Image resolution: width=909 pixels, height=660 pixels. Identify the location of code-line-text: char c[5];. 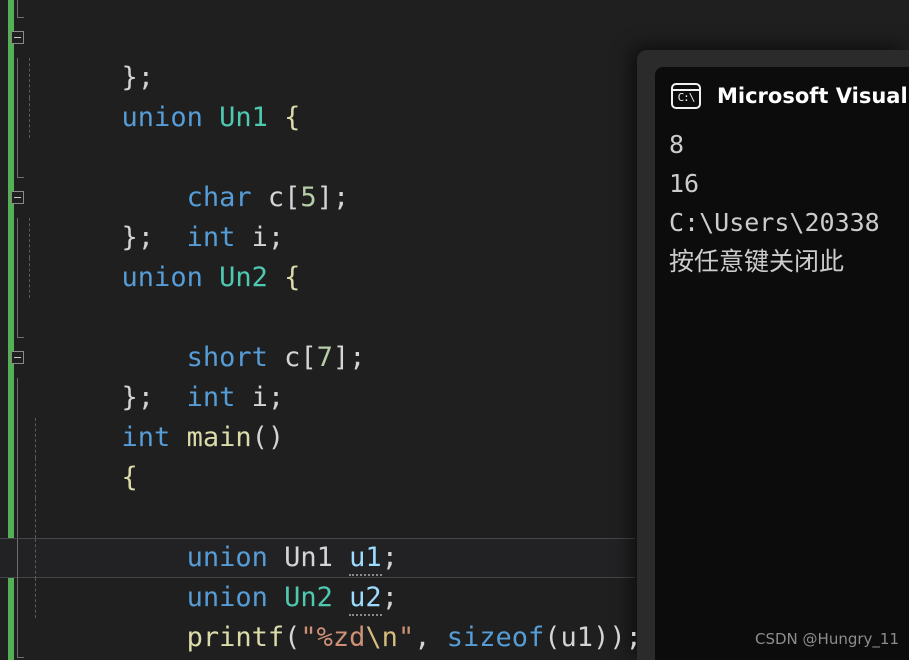
(268, 197).